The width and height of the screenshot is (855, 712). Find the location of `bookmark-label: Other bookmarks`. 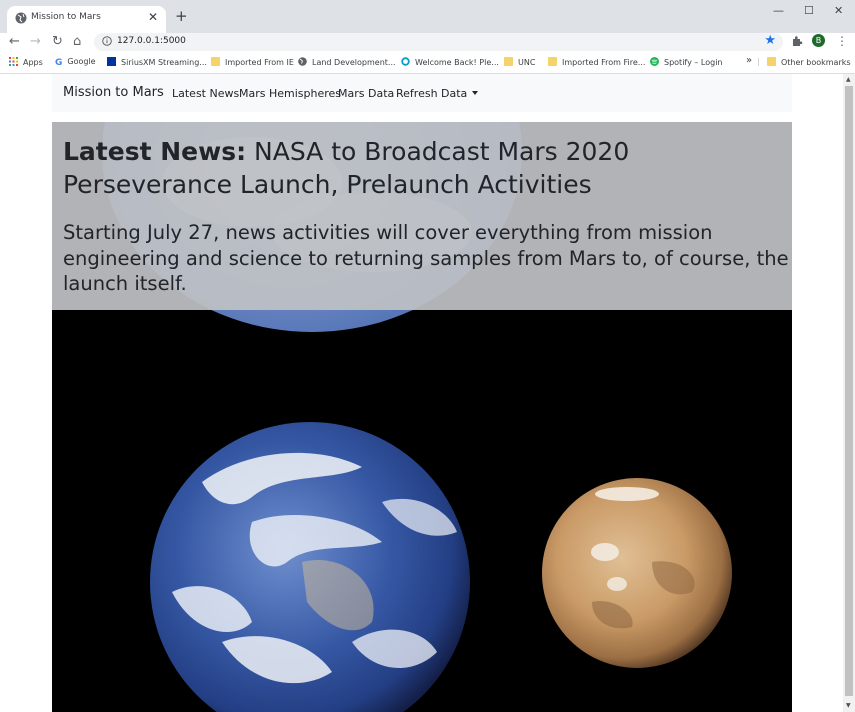

bookmark-label: Other bookmarks is located at coordinates (816, 62).